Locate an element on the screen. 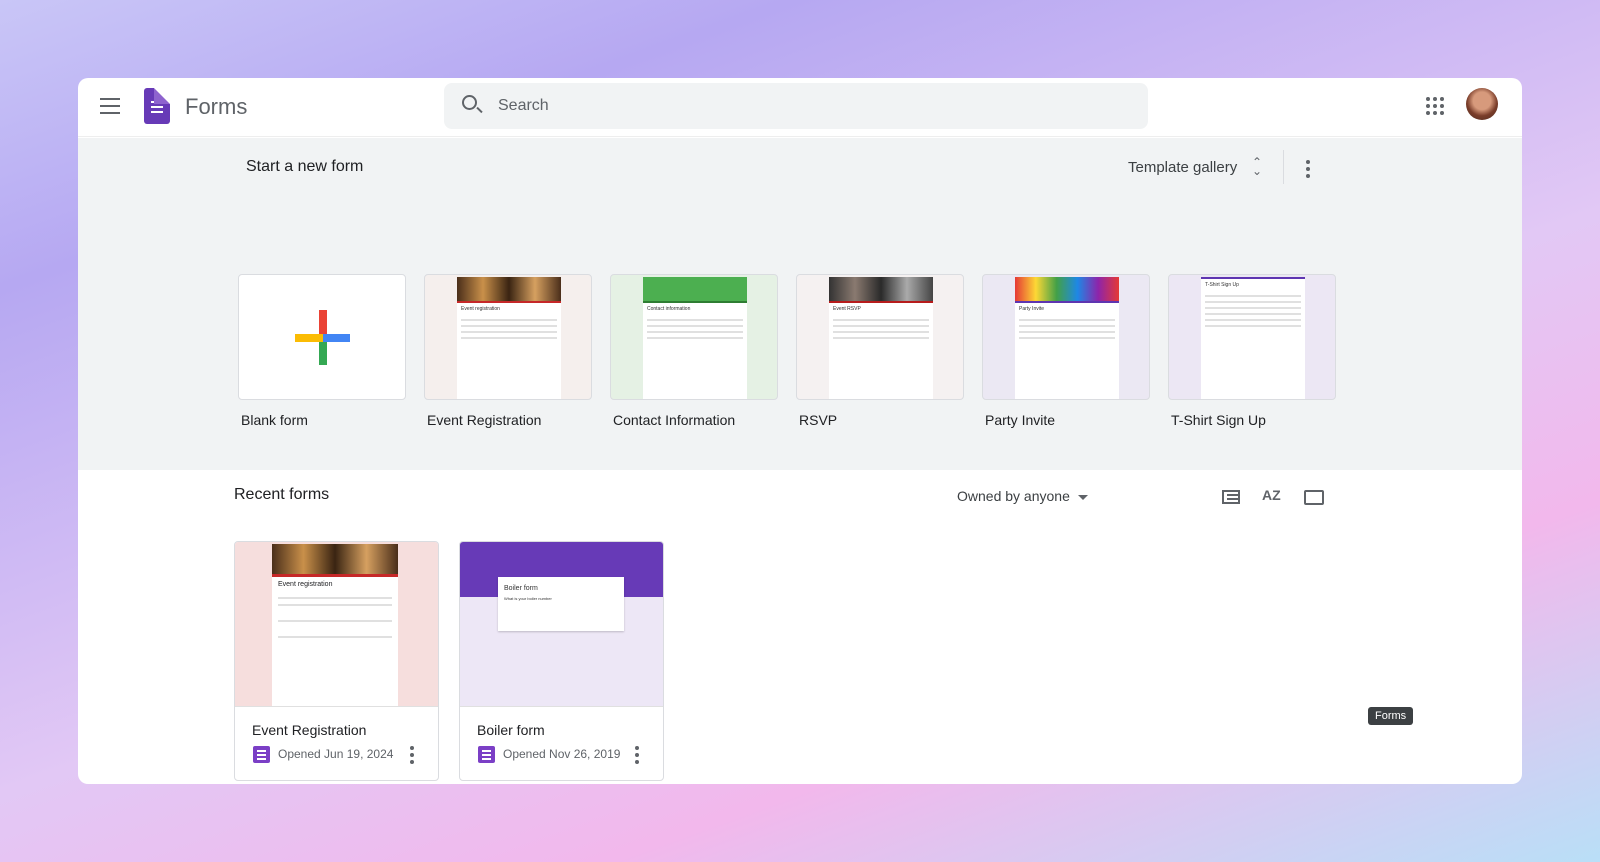 This screenshot has width=1600, height=862. template-label: Event Registration is located at coordinates (484, 420).